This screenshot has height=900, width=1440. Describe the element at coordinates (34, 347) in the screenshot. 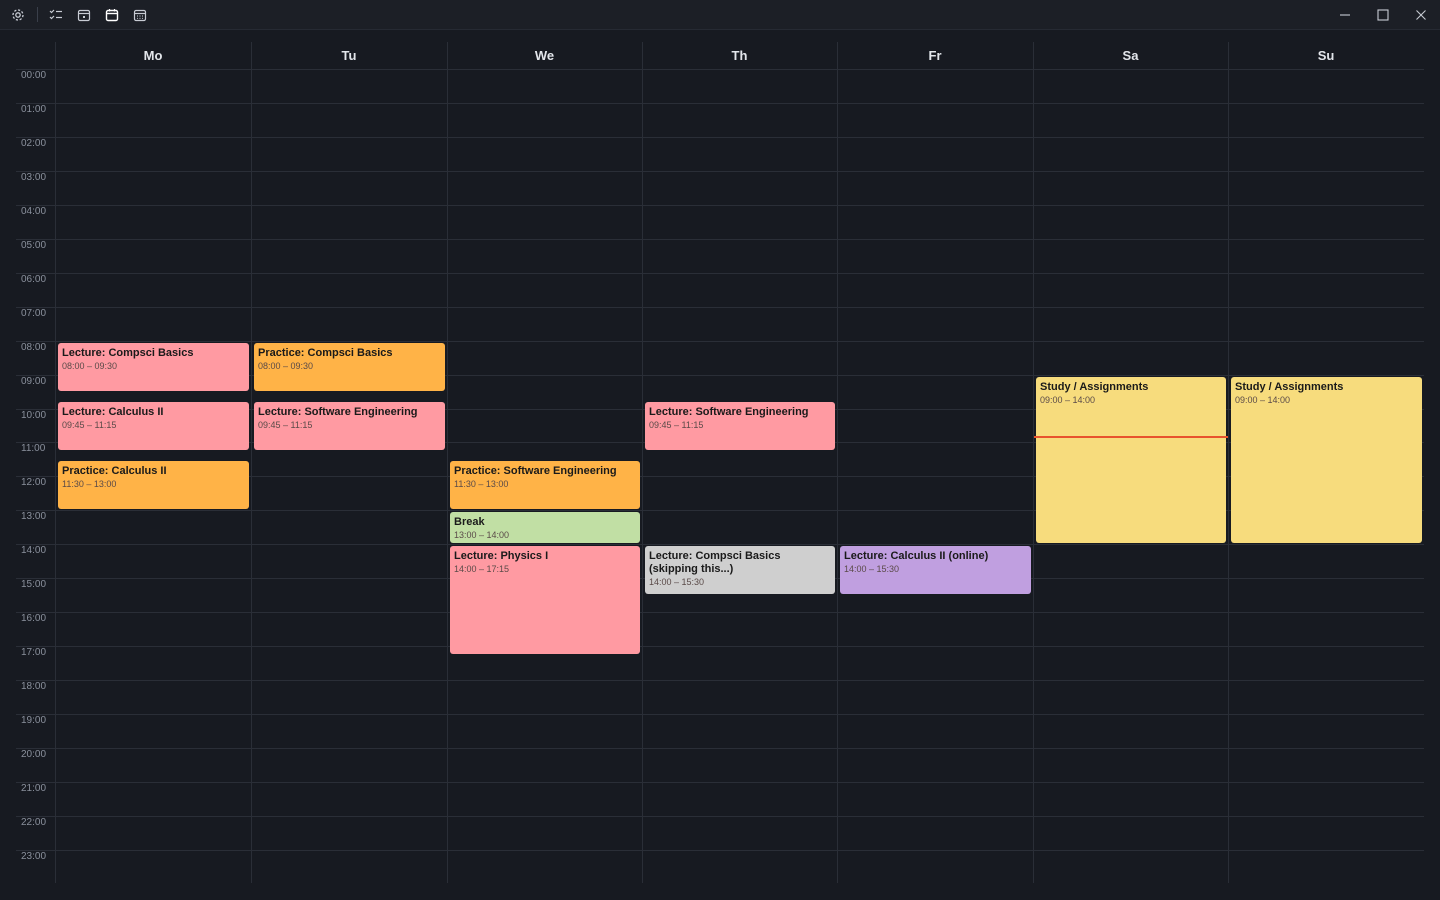

I see `time-label: 08:00` at that location.